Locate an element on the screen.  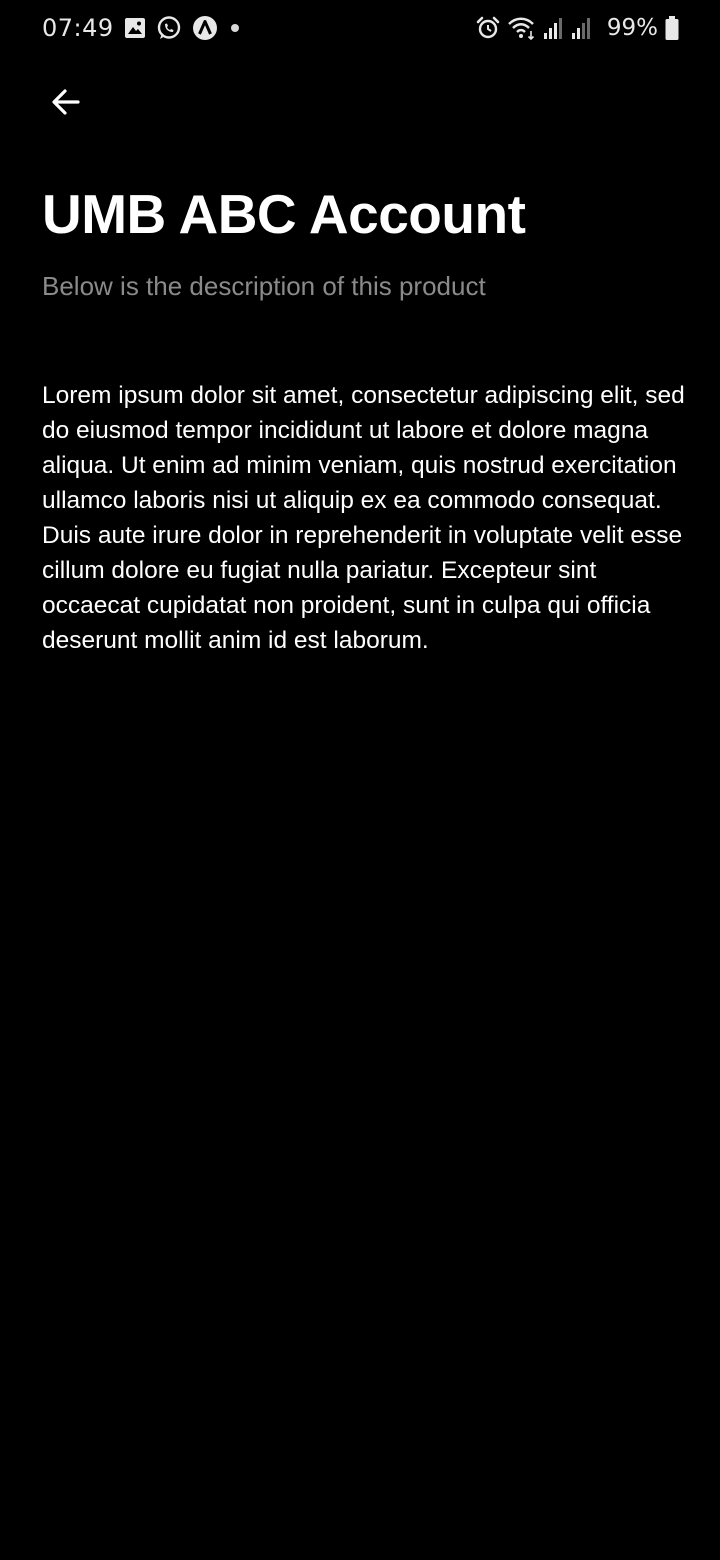
page-title: UMB ABC Account is located at coordinates (284, 214).